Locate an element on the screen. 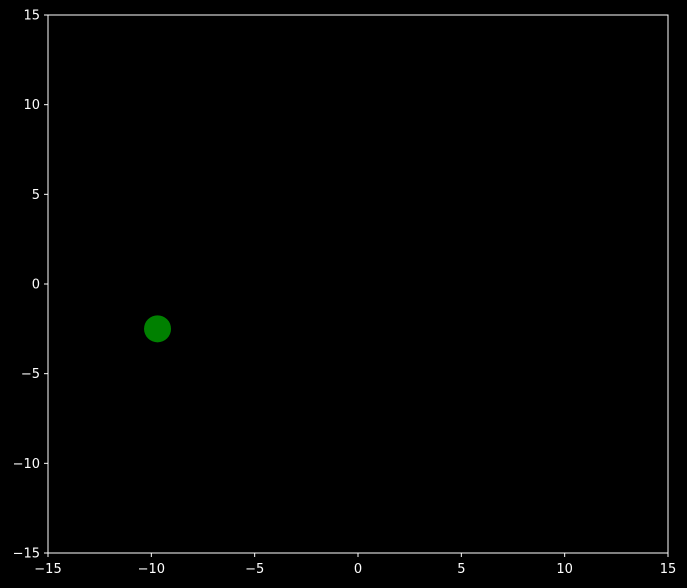  y-tick-label: −15 is located at coordinates (26, 554).